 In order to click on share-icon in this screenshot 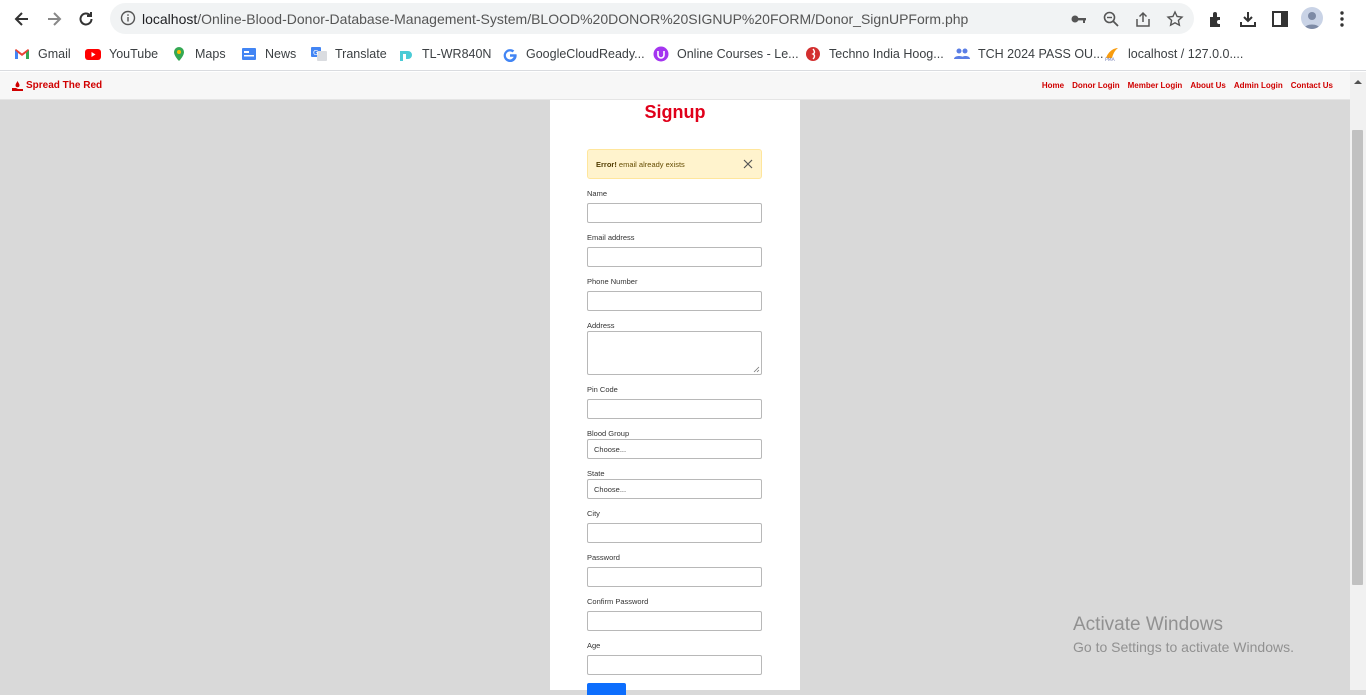, I will do `click(1143, 19)`.